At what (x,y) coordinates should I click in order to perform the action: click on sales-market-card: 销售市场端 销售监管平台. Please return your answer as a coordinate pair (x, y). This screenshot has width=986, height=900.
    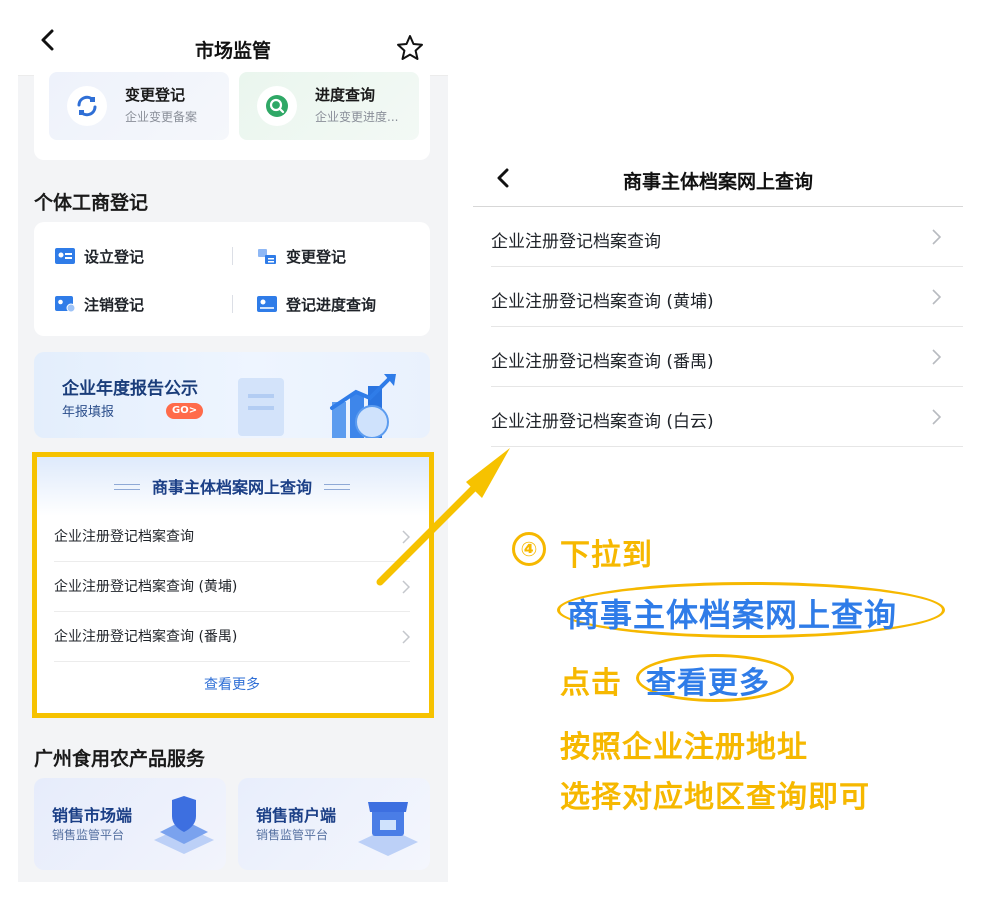
    Looking at the image, I should click on (130, 824).